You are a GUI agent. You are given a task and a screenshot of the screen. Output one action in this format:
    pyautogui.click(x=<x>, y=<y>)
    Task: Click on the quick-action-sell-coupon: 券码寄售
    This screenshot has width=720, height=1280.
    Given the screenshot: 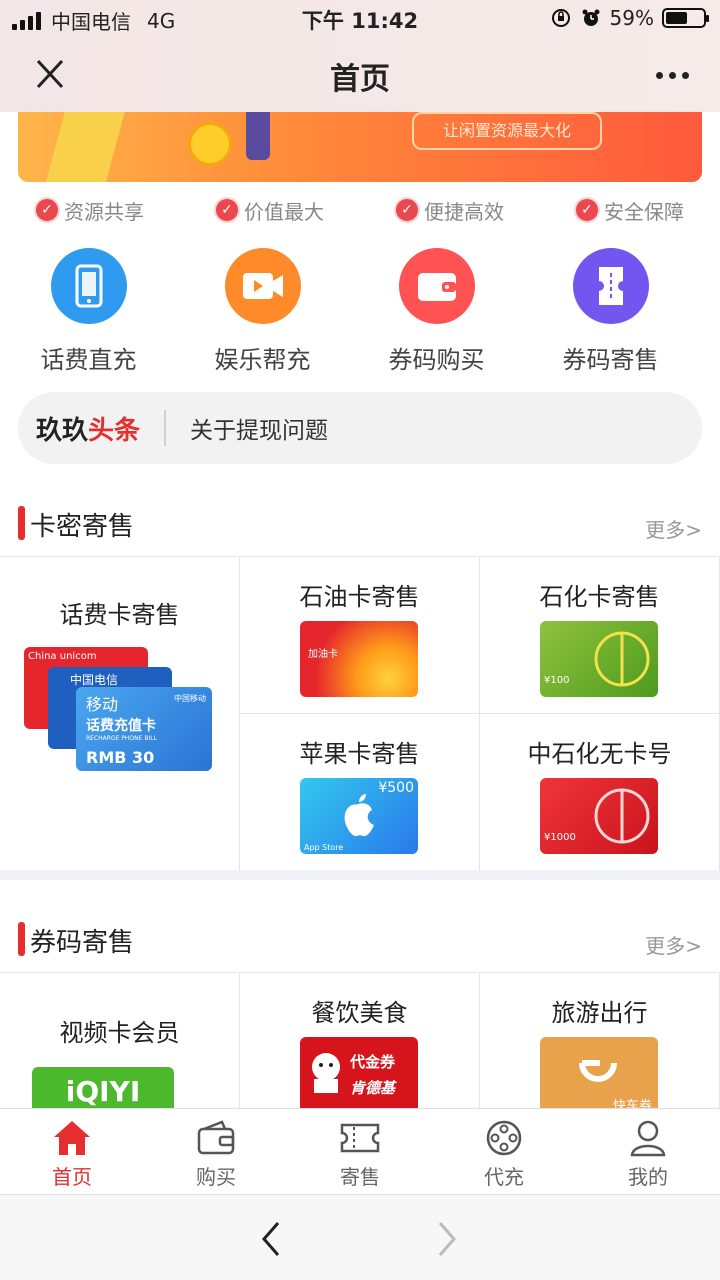 What is the action you would take?
    pyautogui.click(x=610, y=313)
    